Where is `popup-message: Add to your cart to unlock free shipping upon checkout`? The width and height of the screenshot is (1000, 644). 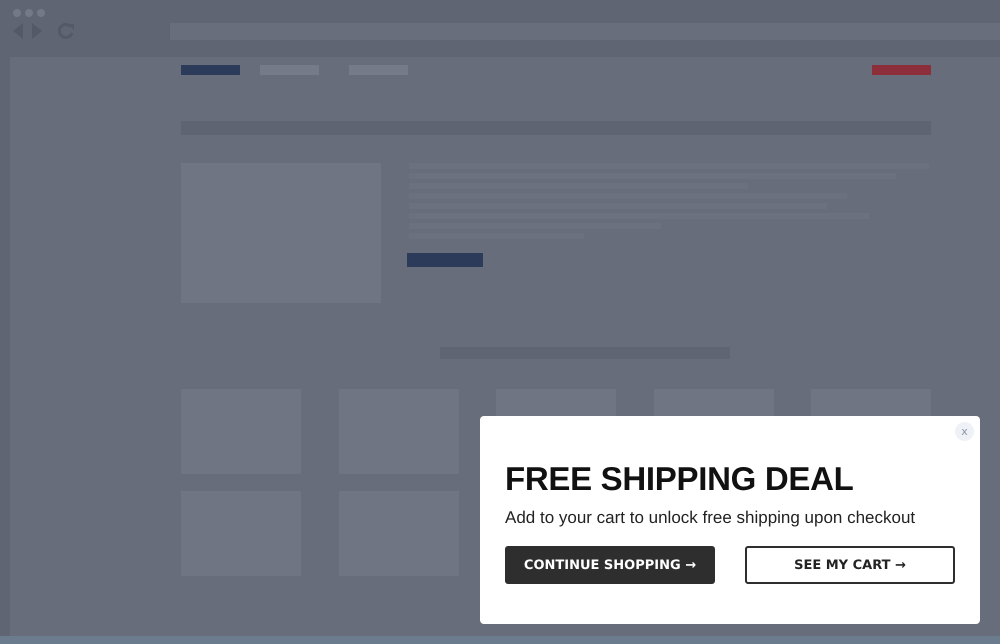
popup-message: Add to your cart to unlock free shipping upon checkout is located at coordinates (710, 518).